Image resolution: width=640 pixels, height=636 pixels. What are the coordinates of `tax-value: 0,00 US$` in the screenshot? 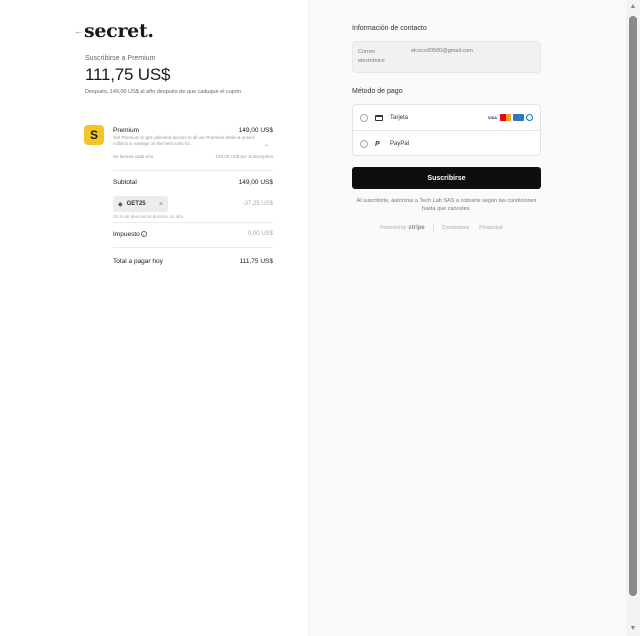 It's located at (260, 234).